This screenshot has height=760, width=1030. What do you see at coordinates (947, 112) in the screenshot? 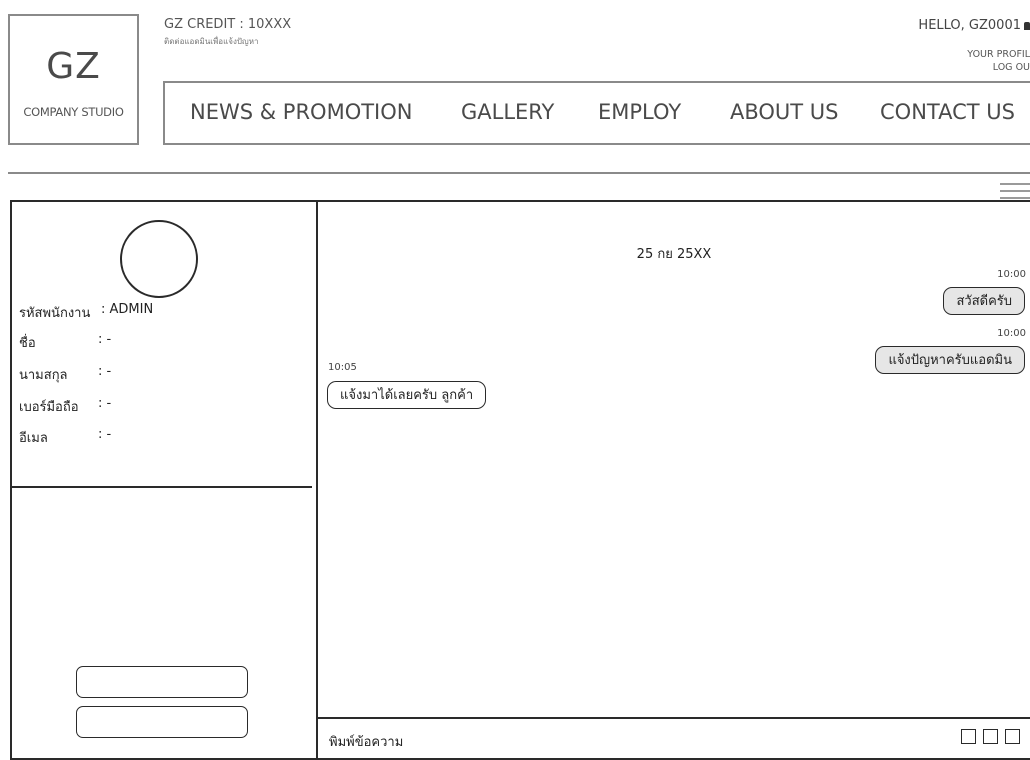
I see `nav-contact-us: CONTACT US` at bounding box center [947, 112].